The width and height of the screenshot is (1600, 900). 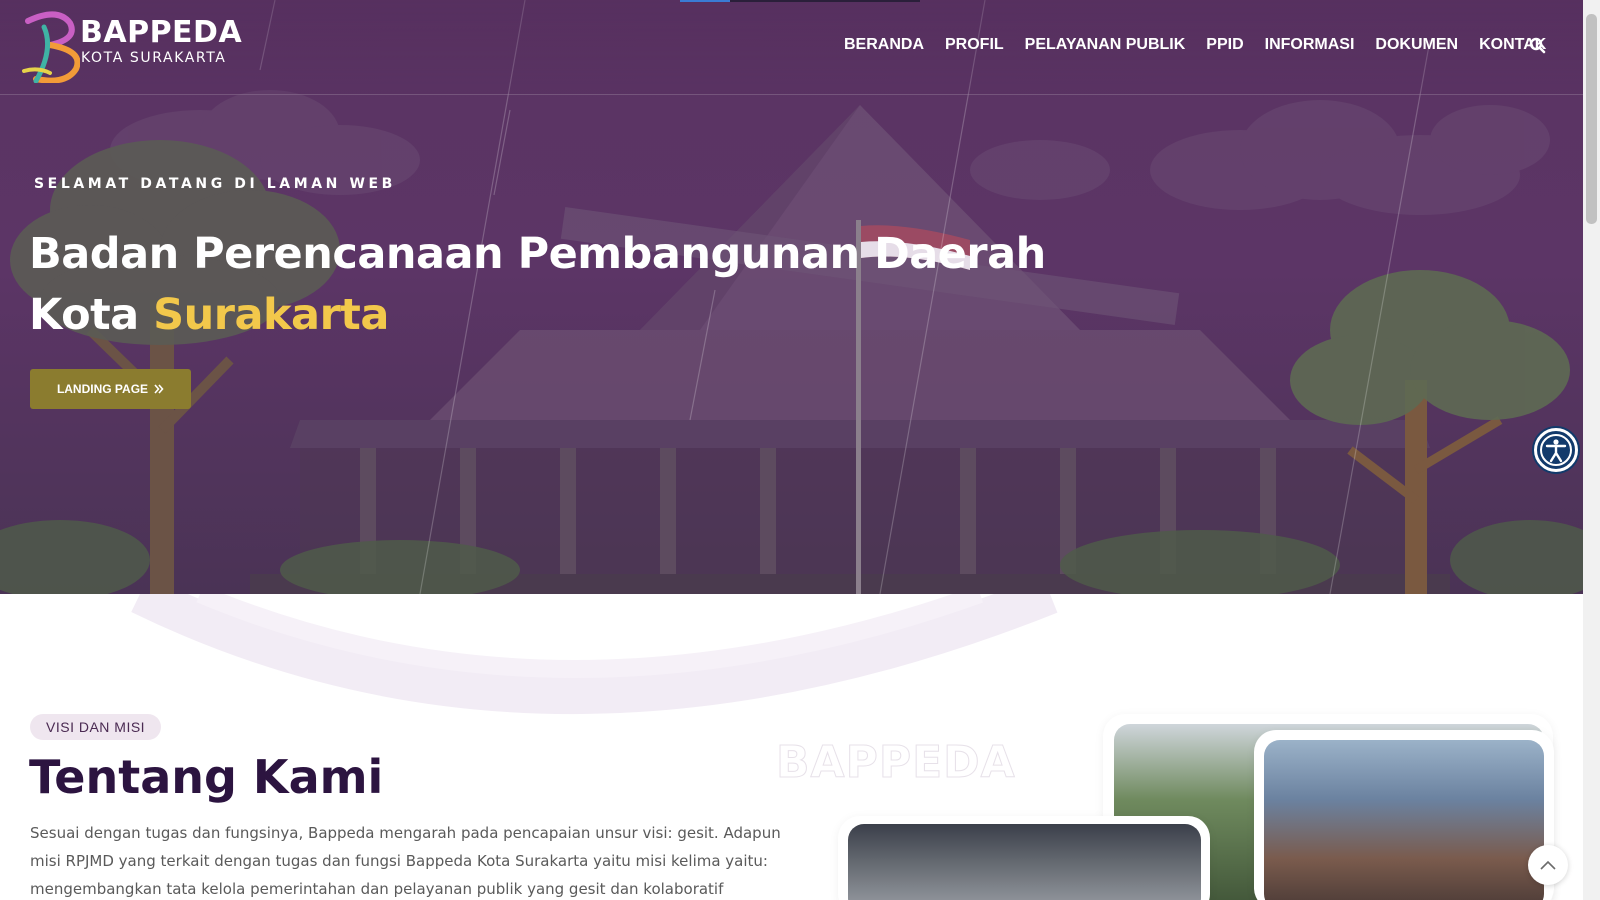 What do you see at coordinates (1416, 45) in the screenshot?
I see `nav-dokumen: DOKUMEN` at bounding box center [1416, 45].